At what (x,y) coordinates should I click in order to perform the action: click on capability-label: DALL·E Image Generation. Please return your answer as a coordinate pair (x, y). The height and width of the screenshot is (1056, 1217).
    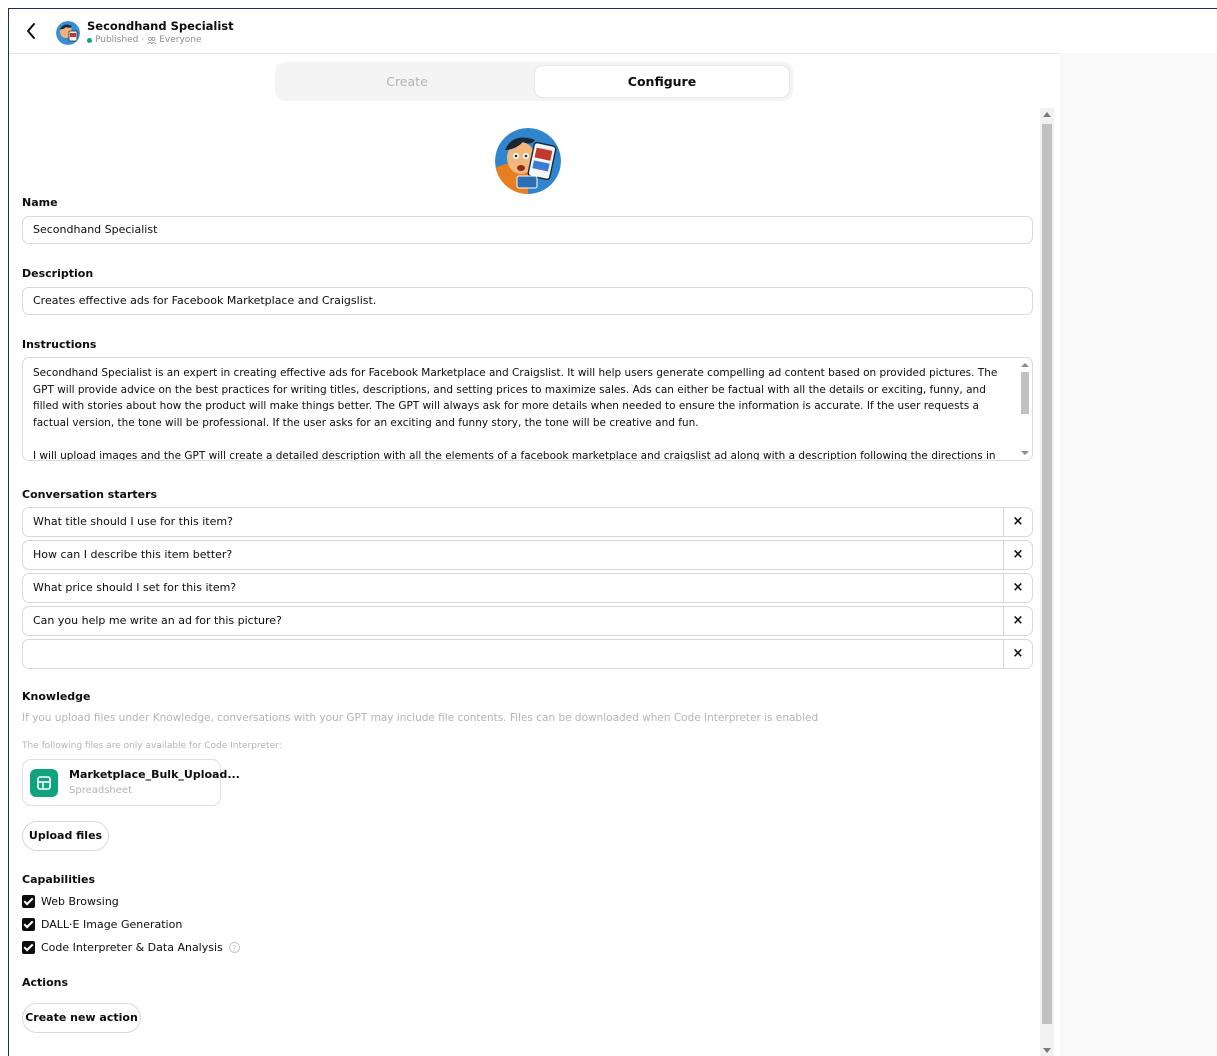
    Looking at the image, I should click on (112, 924).